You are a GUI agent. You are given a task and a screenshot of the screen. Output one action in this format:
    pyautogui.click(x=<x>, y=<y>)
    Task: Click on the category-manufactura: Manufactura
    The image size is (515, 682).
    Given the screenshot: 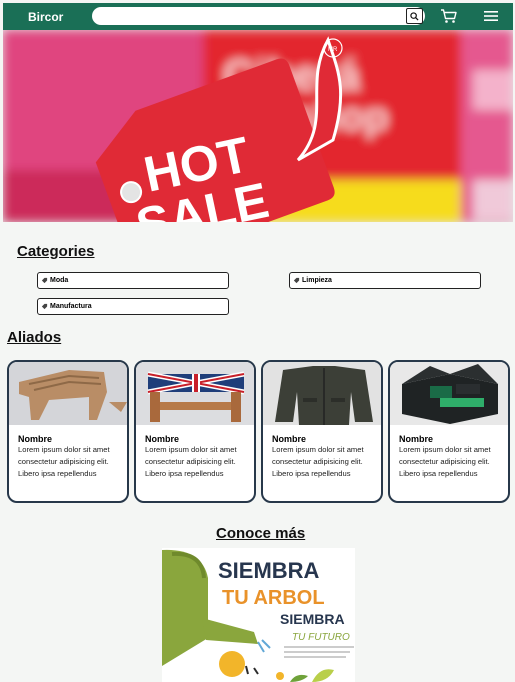 What is the action you would take?
    pyautogui.click(x=133, y=306)
    